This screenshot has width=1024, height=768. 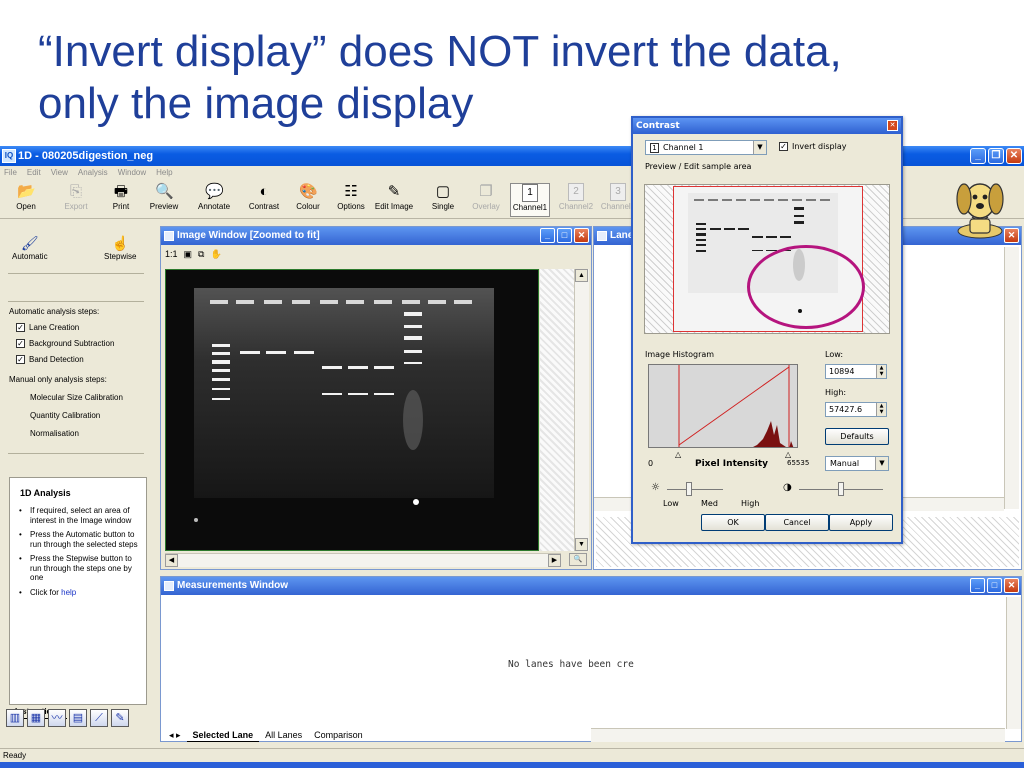 What do you see at coordinates (175, 735) in the screenshot?
I see `tab-scroll-arrows-icon: ◂ ▸` at bounding box center [175, 735].